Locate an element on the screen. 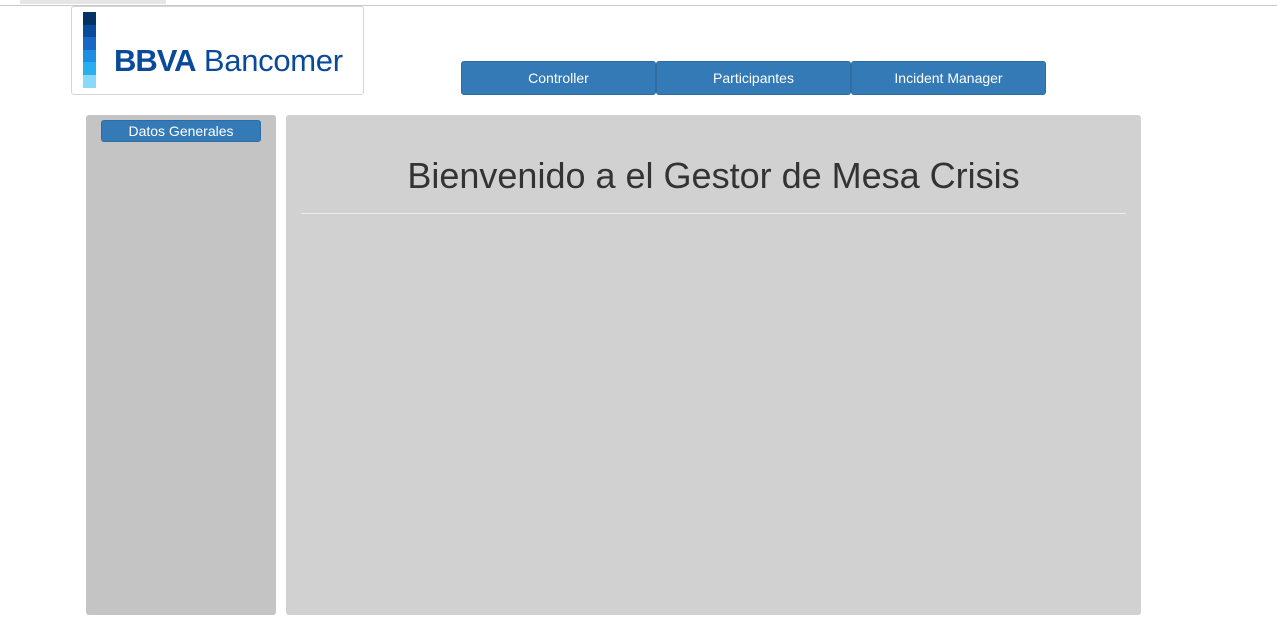 This screenshot has width=1277, height=639. controller-button: Controller is located at coordinates (558, 78).